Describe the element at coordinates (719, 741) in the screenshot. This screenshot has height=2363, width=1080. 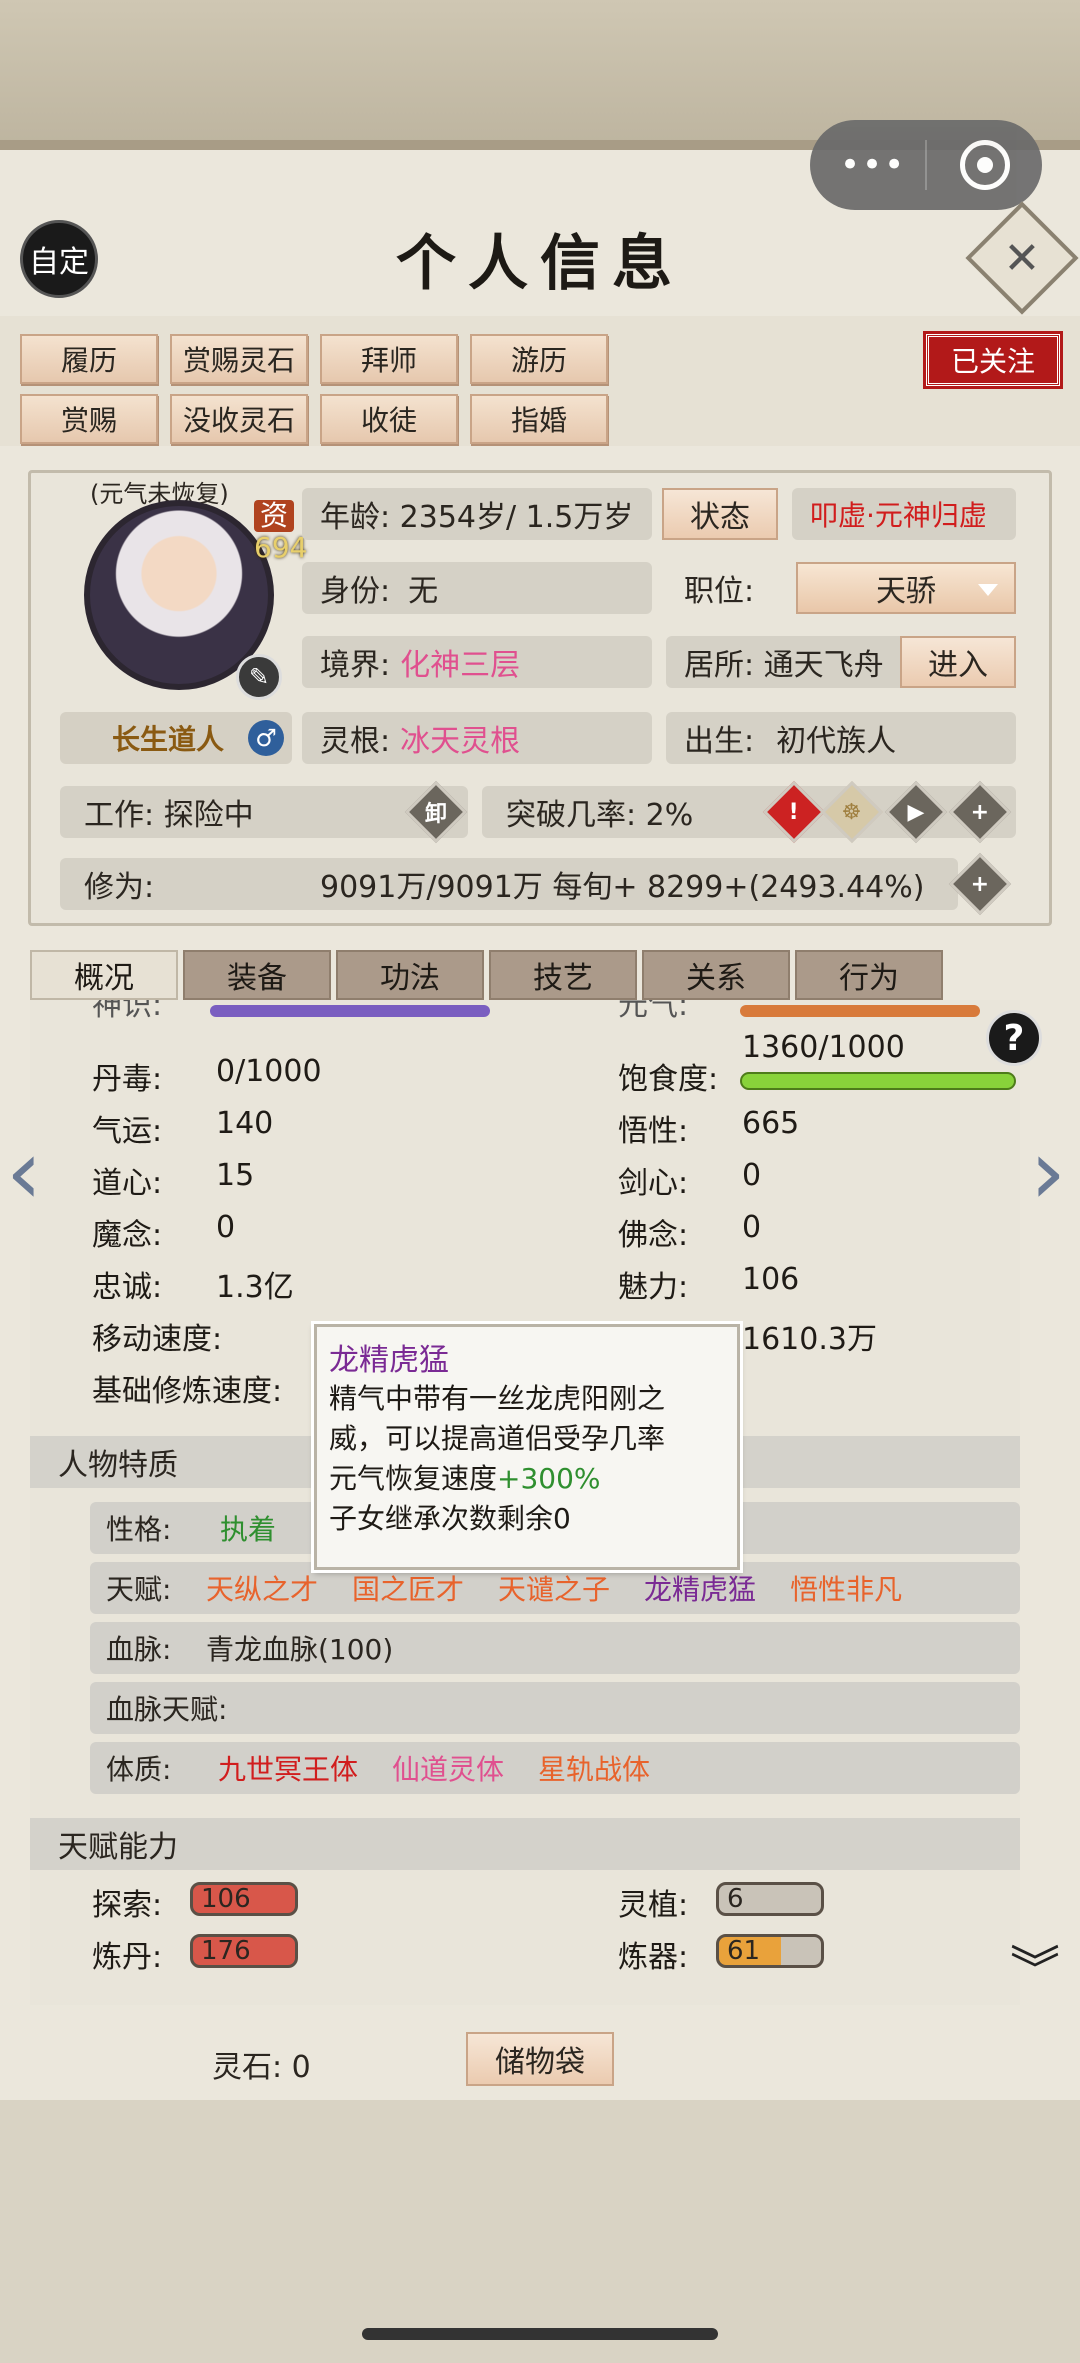
I see `birth-label: 出生:` at that location.